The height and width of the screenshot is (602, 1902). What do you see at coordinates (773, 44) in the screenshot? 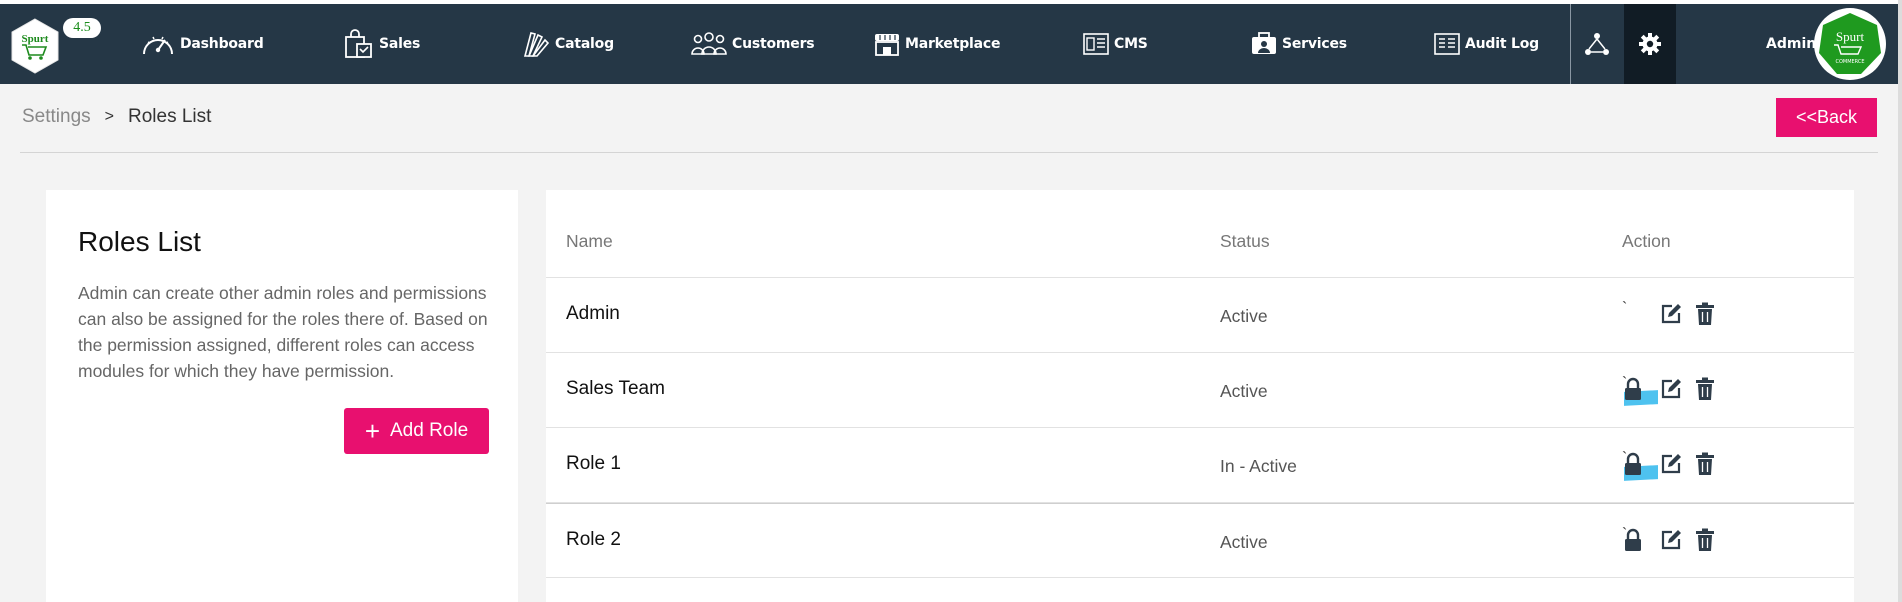
I see `nav-customers-label: Customers` at bounding box center [773, 44].